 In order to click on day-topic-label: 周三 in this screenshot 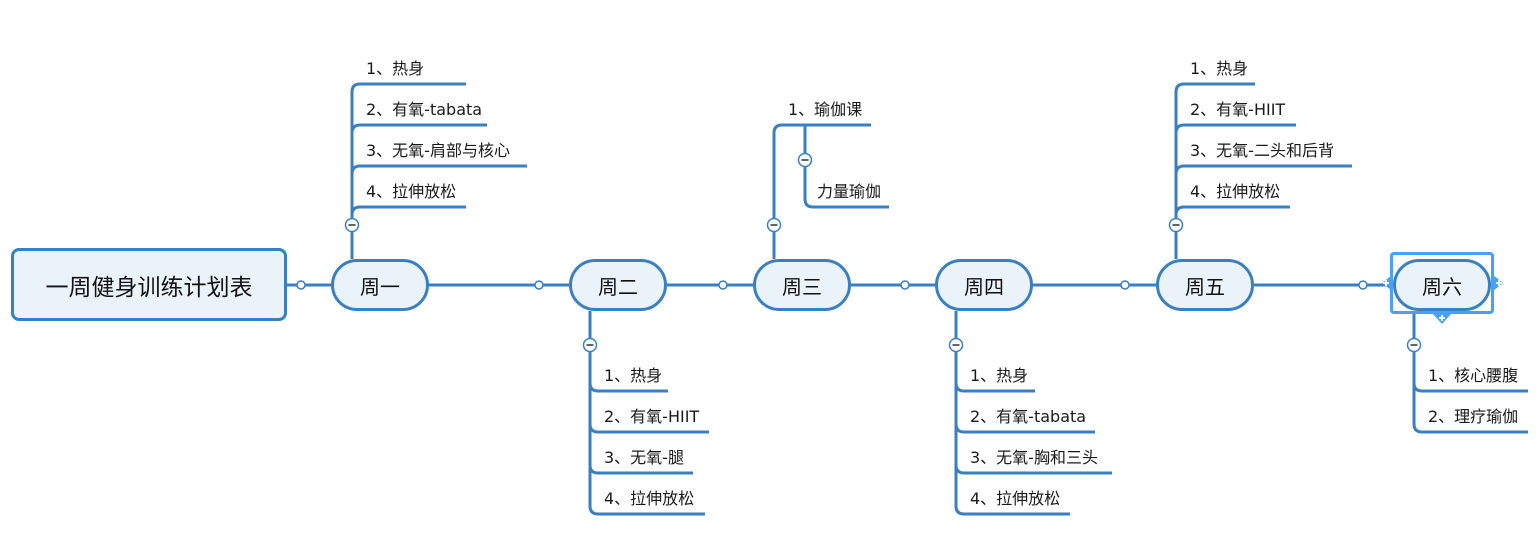, I will do `click(802, 286)`.